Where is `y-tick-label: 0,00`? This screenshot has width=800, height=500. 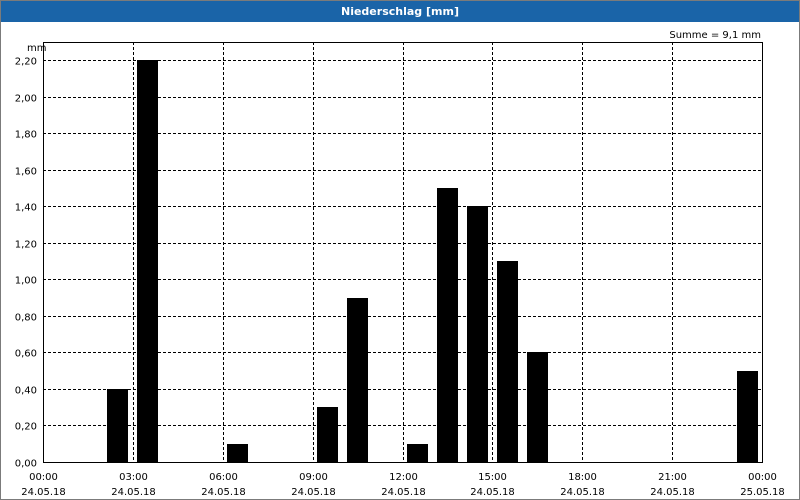 y-tick-label: 0,00 is located at coordinates (26, 464).